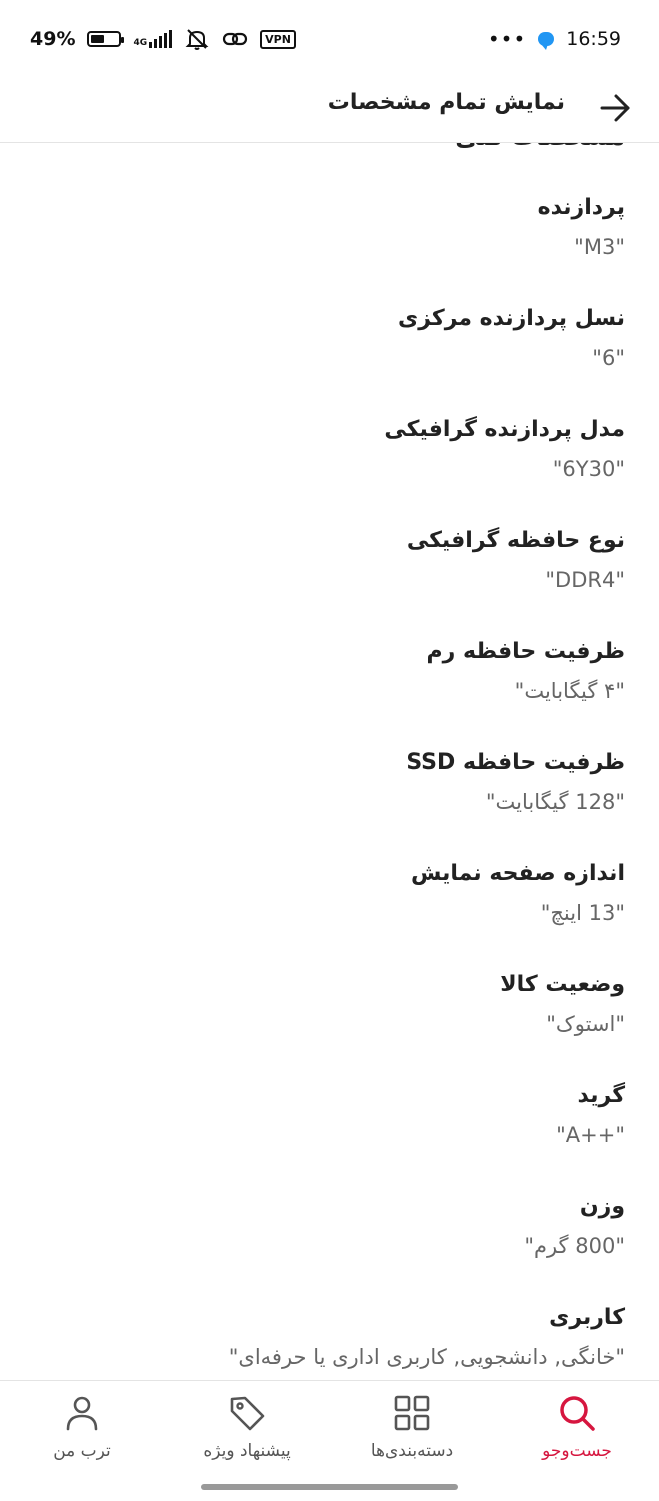  Describe the element at coordinates (325, 692) in the screenshot. I see `spec-item: ظرفیت حافظه رم "۴ گیگابایت"` at that location.